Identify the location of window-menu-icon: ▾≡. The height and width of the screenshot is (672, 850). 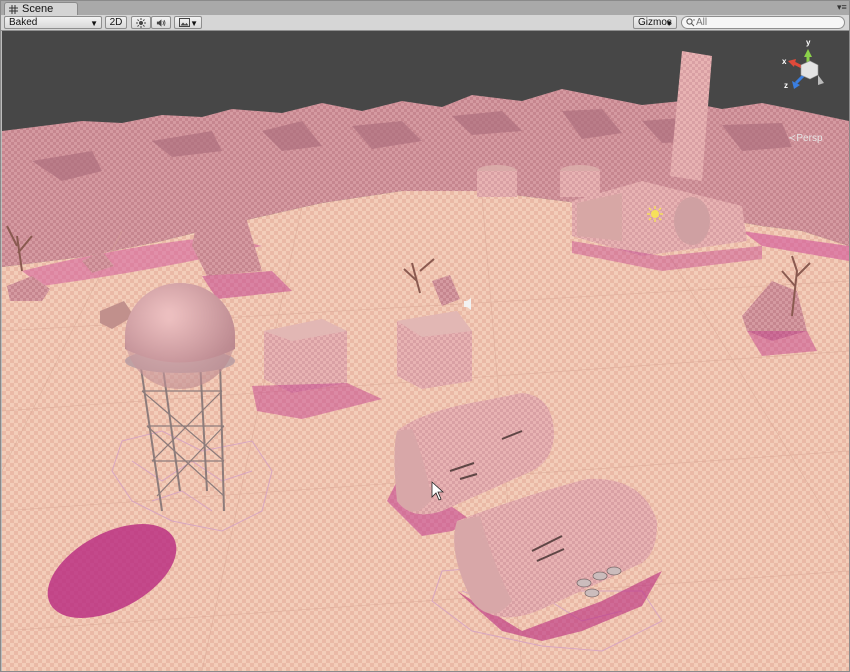
(842, 7).